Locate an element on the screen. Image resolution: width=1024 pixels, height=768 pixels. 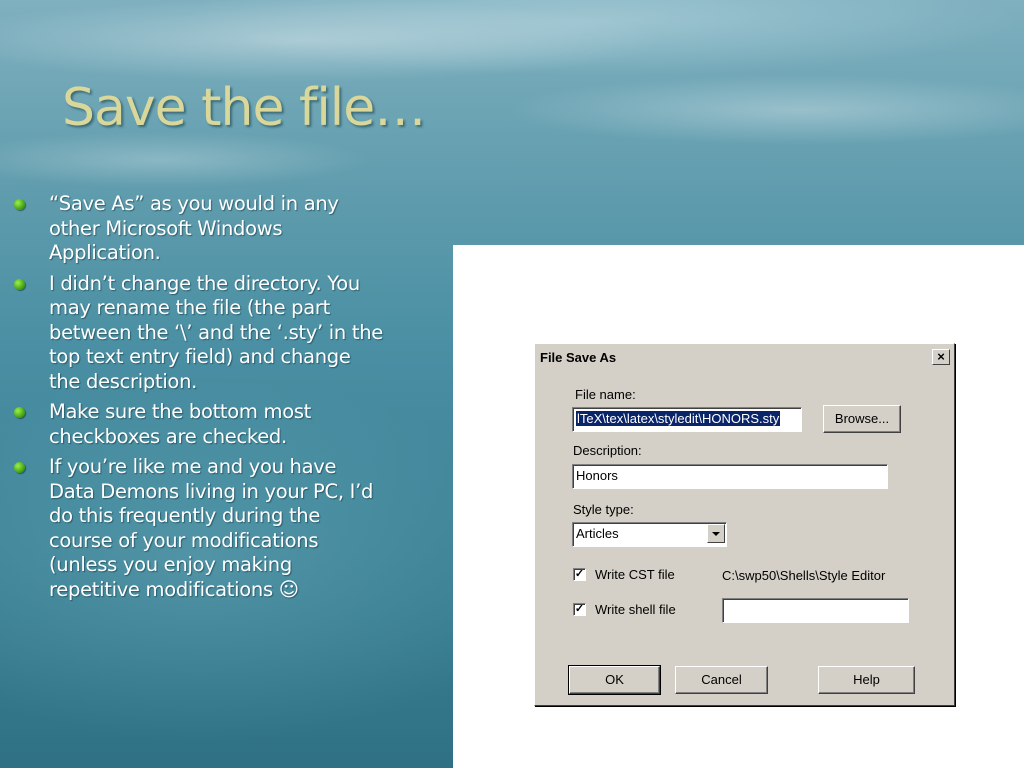
dialog-title: File Save As is located at coordinates (578, 357).